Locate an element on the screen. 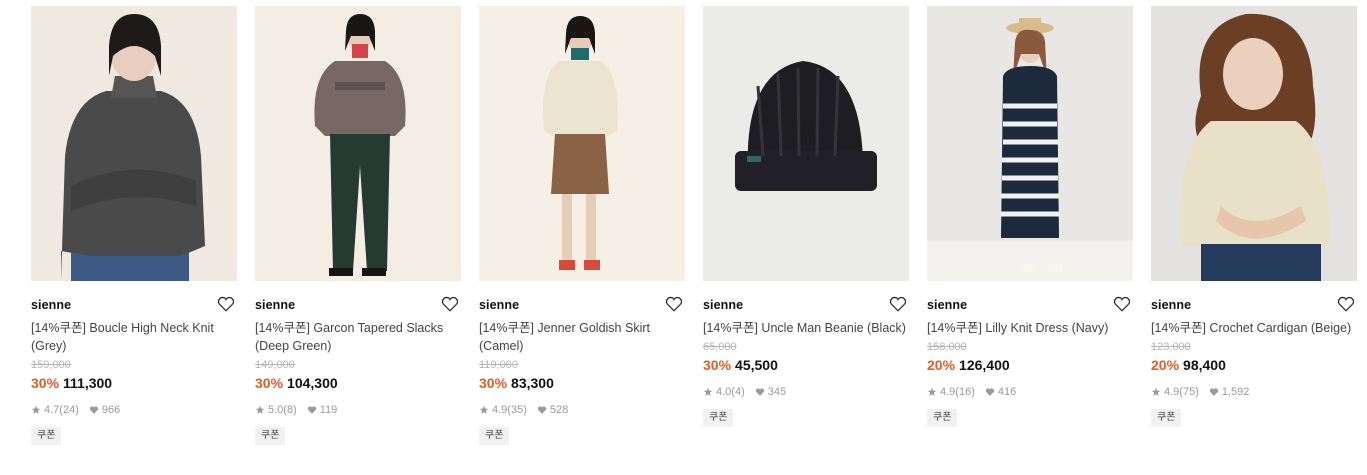 The image size is (1367, 475). original-price: 158,000 is located at coordinates (947, 347).